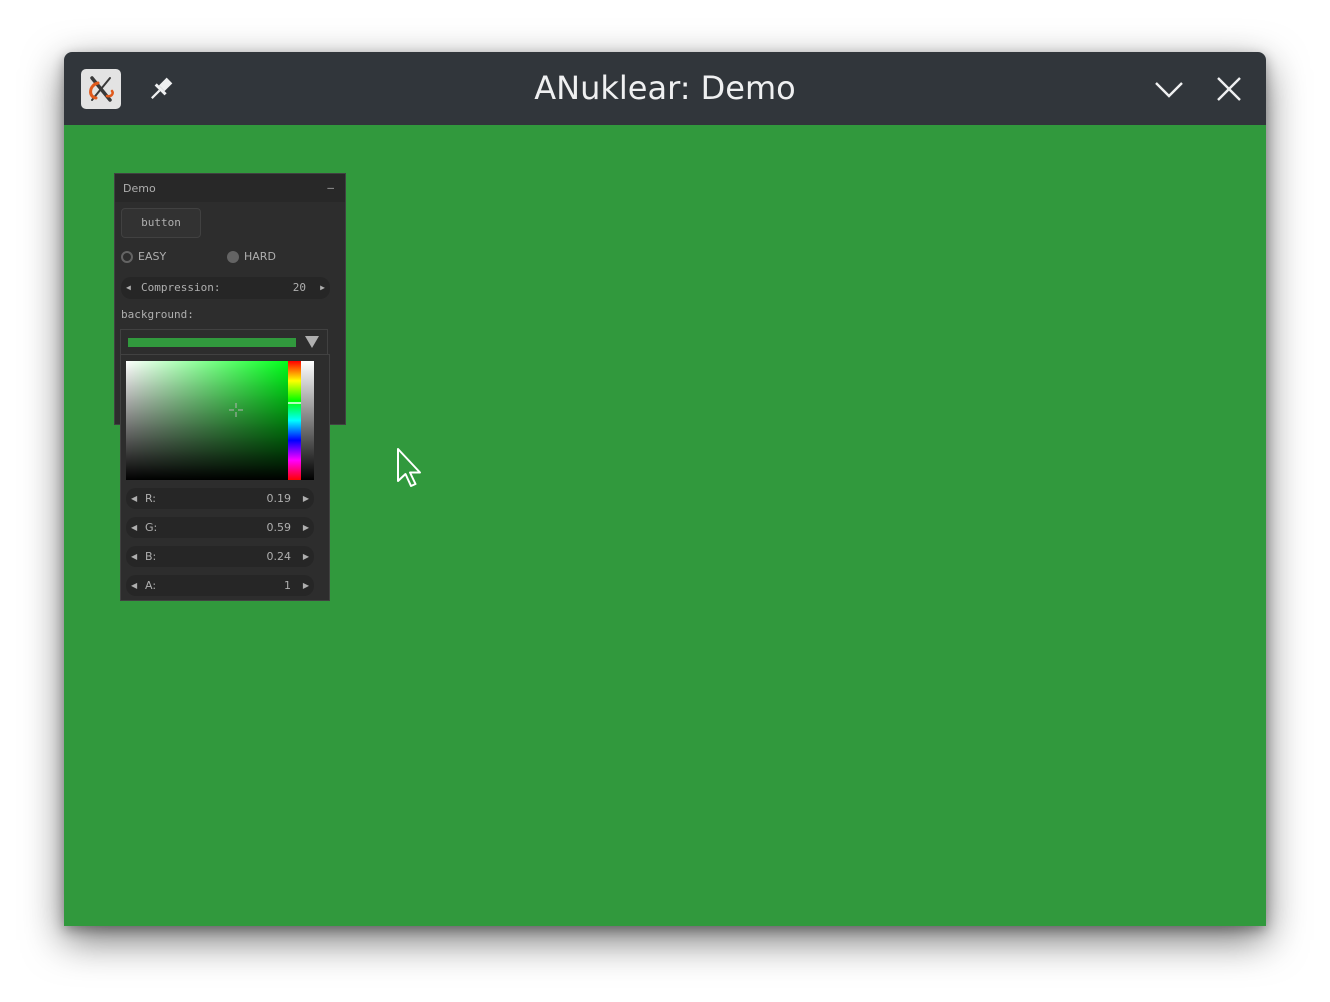 The height and width of the screenshot is (1002, 1330). Describe the element at coordinates (151, 527) in the screenshot. I see `channel-g-label: G:` at that location.